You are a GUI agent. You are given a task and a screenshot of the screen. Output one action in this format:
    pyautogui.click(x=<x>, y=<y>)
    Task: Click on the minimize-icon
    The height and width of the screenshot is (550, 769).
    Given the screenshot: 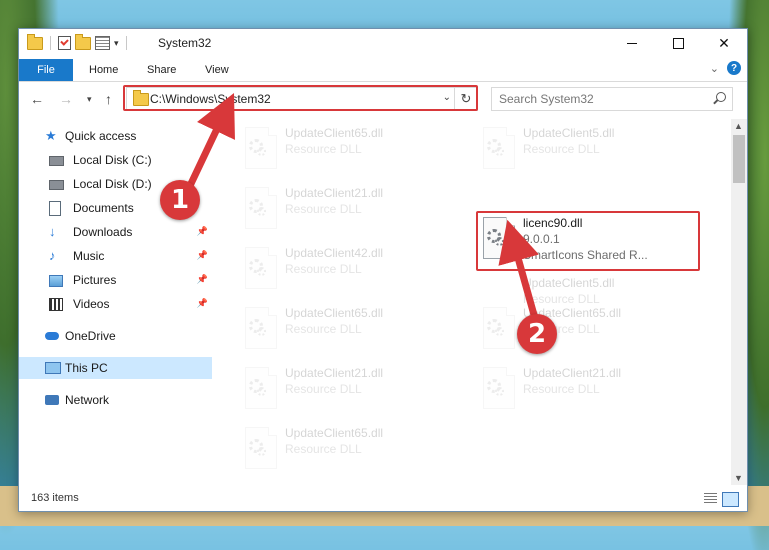 What is the action you would take?
    pyautogui.click(x=632, y=43)
    